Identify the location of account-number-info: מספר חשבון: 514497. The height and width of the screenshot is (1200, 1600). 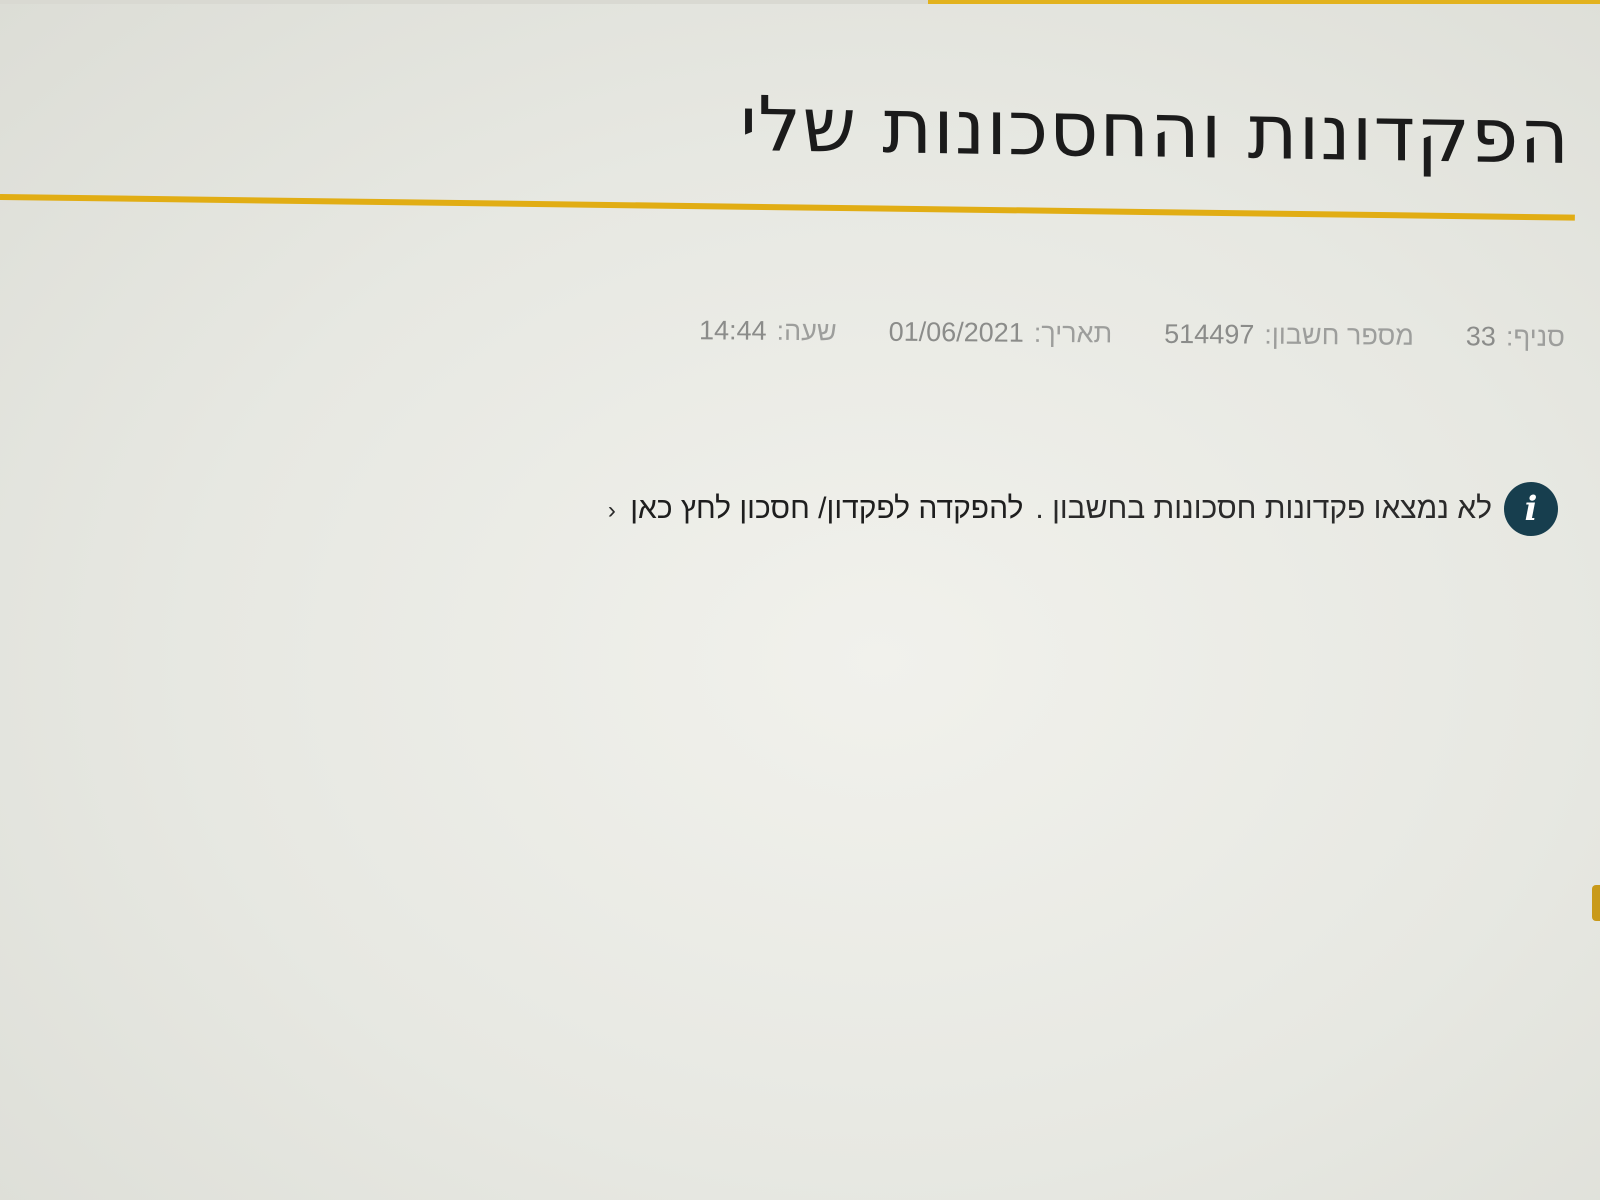
(1289, 335).